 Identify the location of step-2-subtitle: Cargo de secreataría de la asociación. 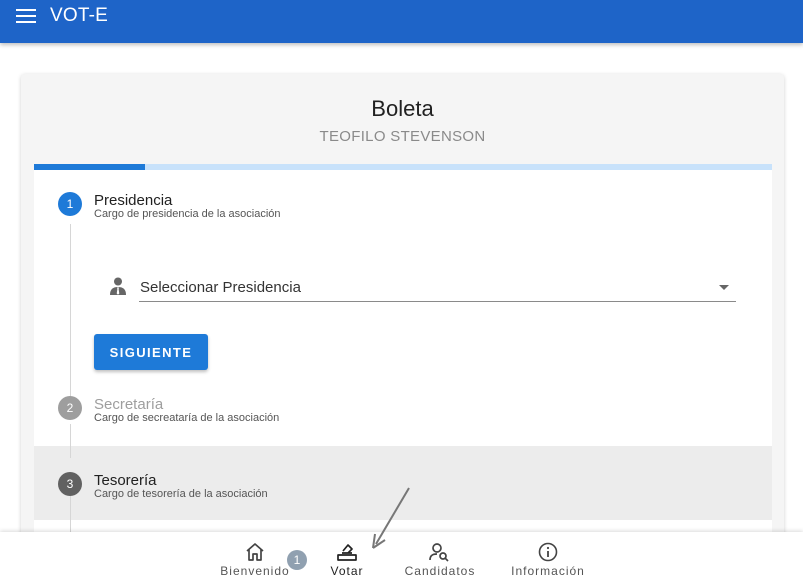
(187, 418).